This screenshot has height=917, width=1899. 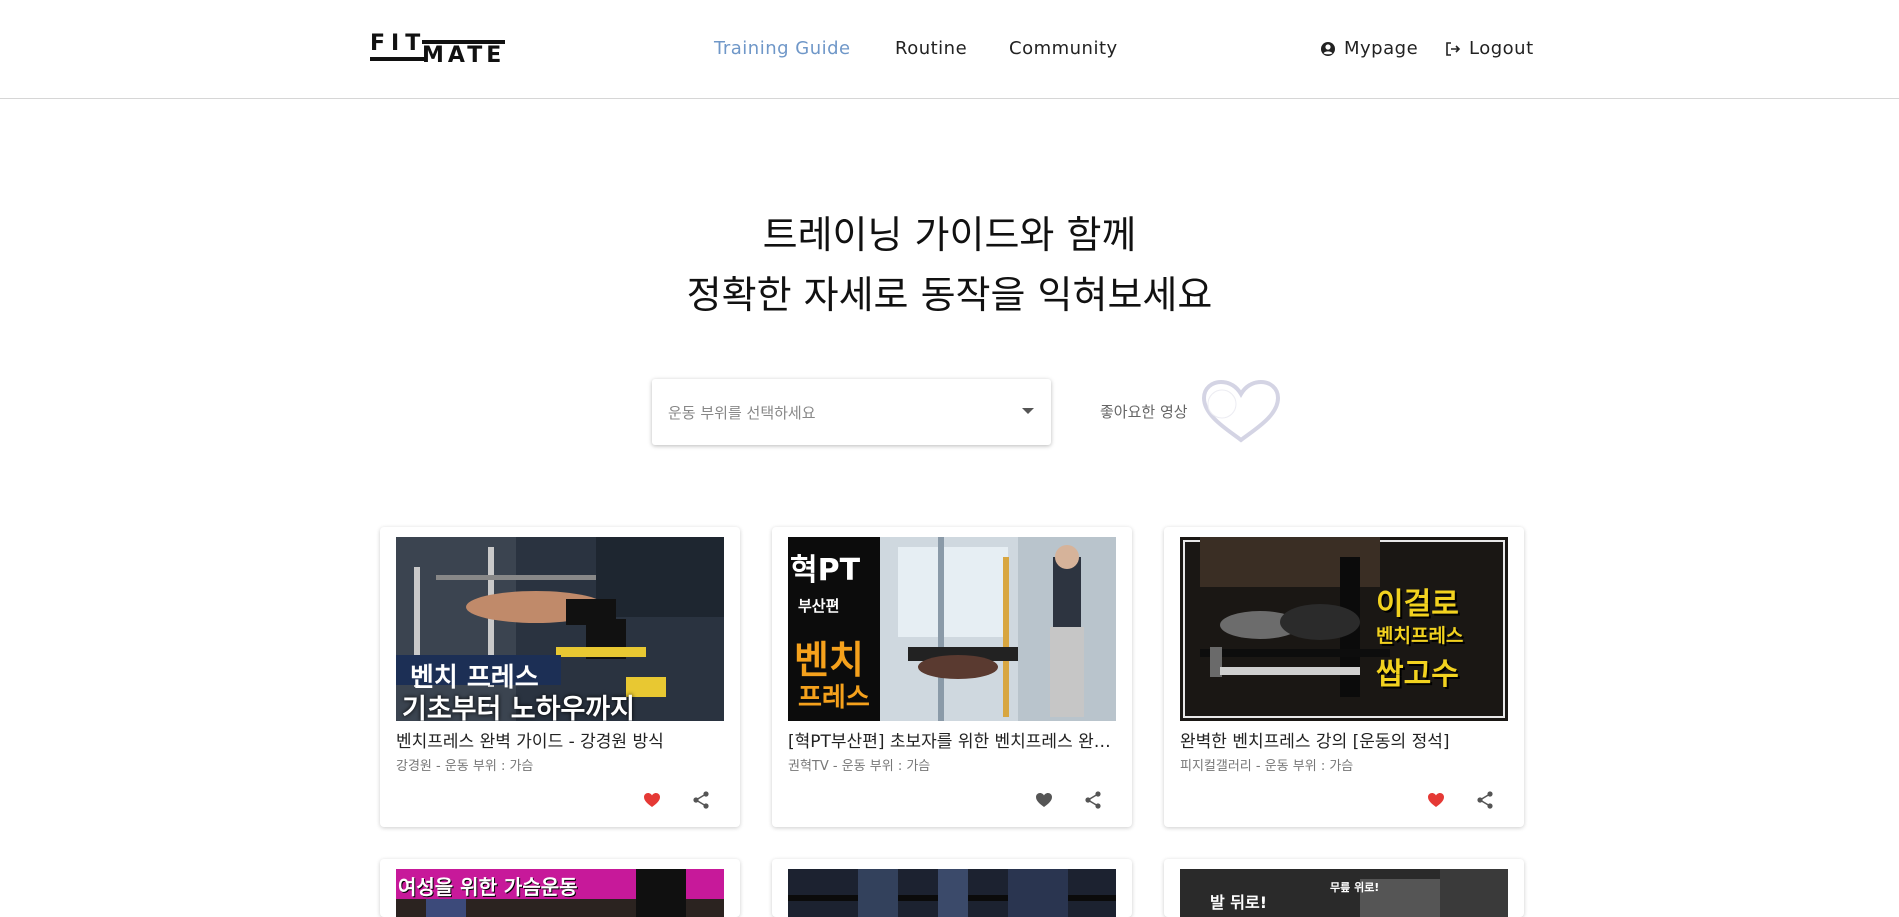 I want to click on thumbnail-text: 벤치프레스, so click(x=1420, y=636).